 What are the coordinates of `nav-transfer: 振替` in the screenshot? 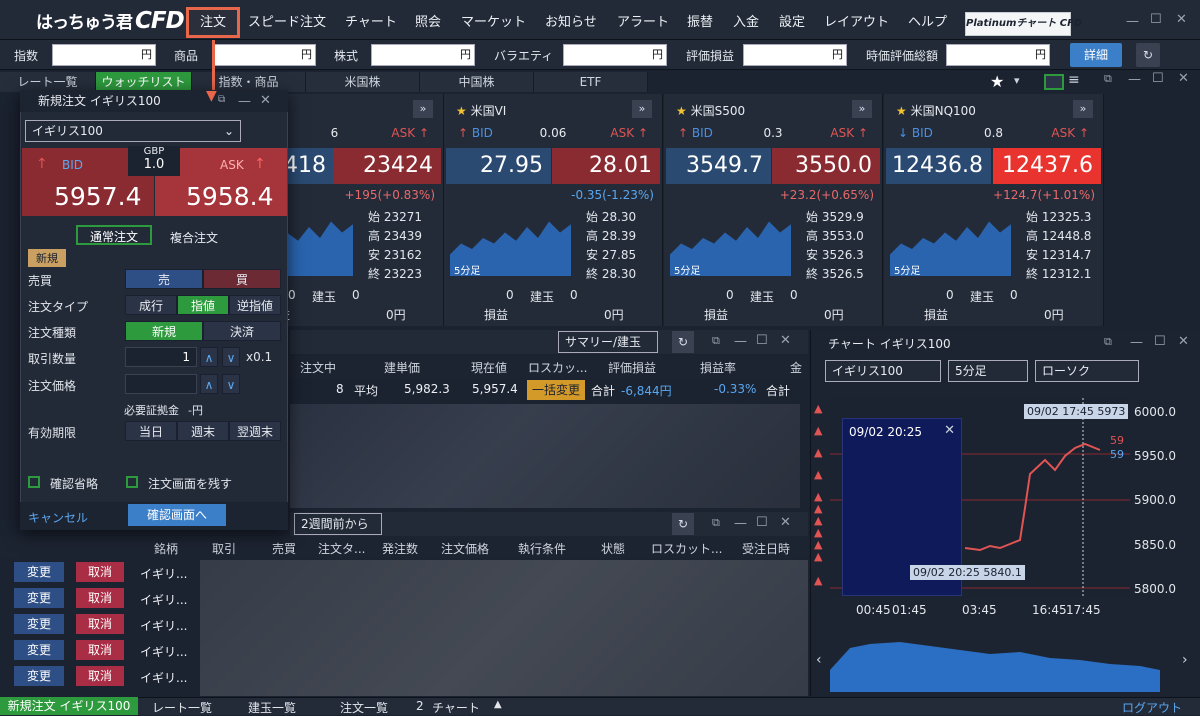 It's located at (700, 20).